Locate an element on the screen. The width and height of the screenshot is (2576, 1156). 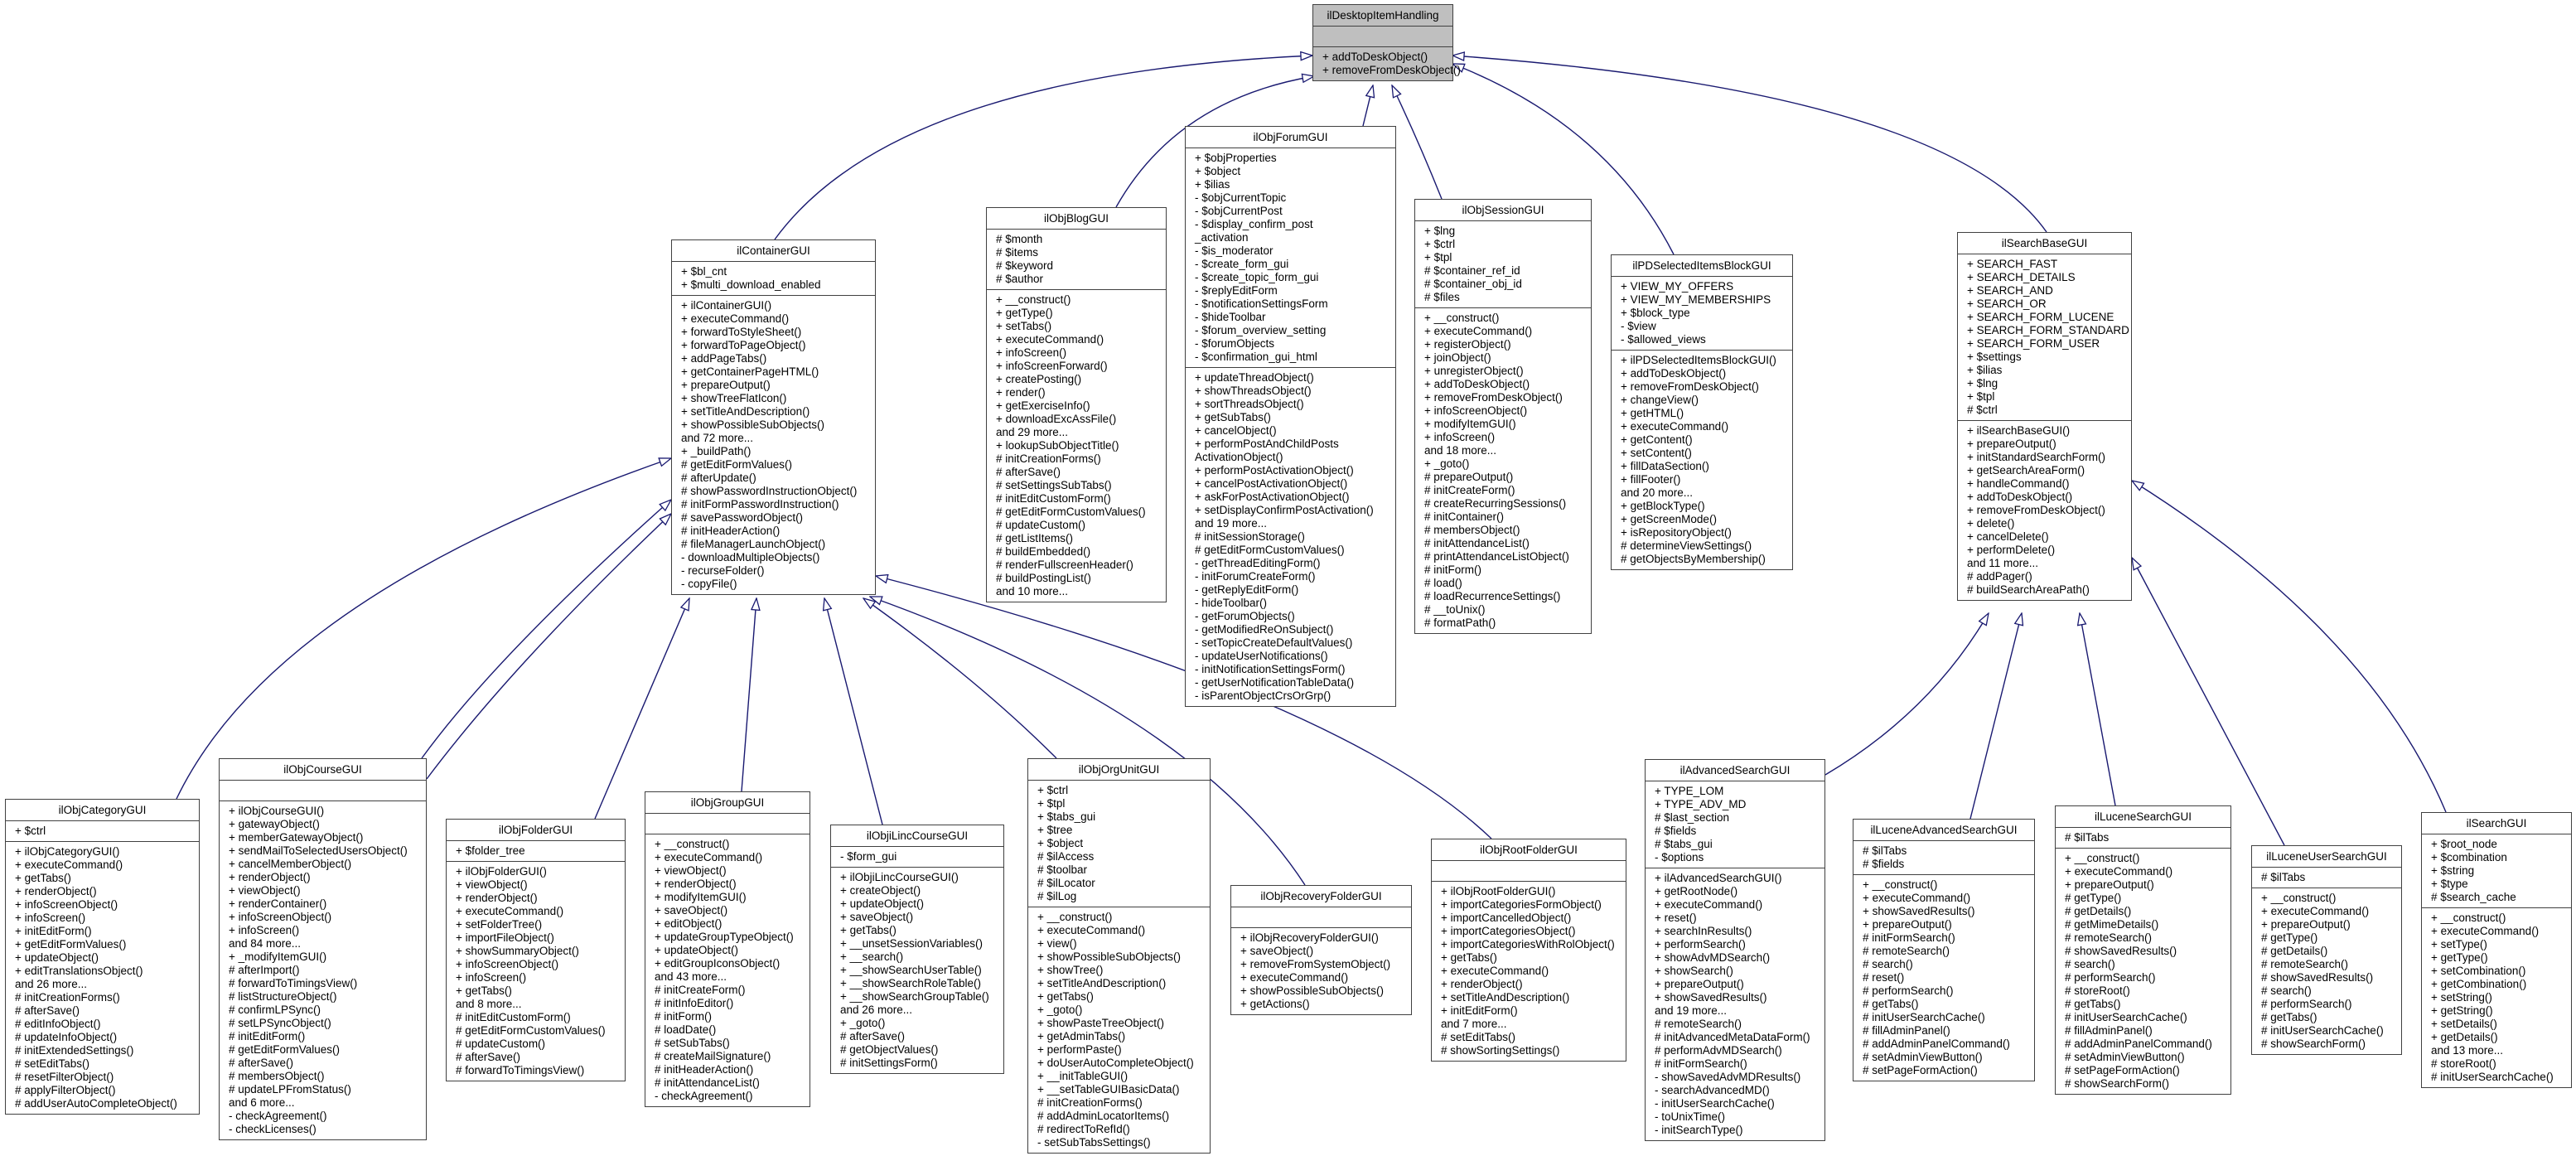
method: # getListItems() is located at coordinates (1035, 538).